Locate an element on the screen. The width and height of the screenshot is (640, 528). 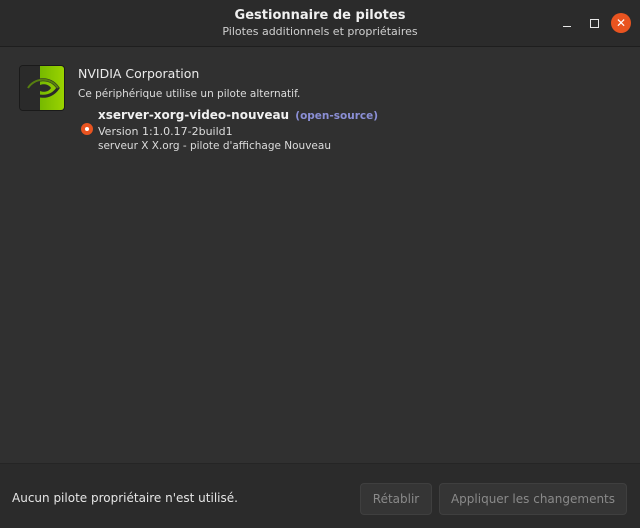
window-title: Gestionnaire de pilotes is located at coordinates (320, 15).